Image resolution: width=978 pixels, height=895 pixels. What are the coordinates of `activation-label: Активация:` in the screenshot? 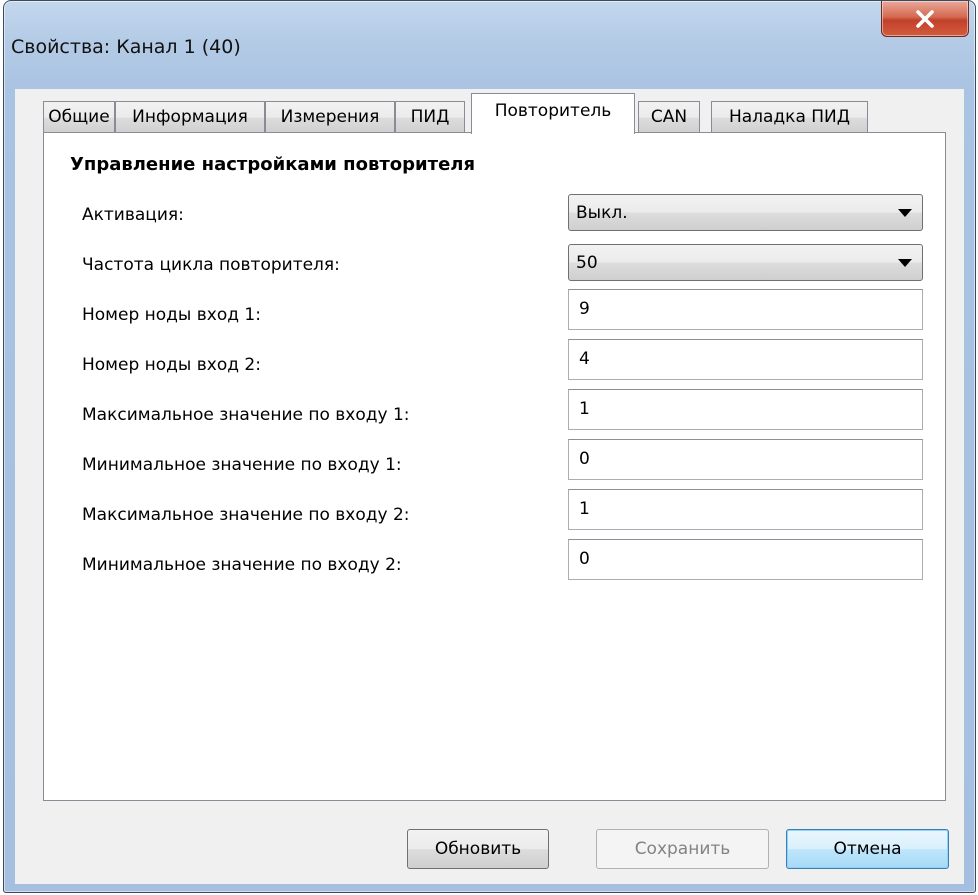 It's located at (133, 215).